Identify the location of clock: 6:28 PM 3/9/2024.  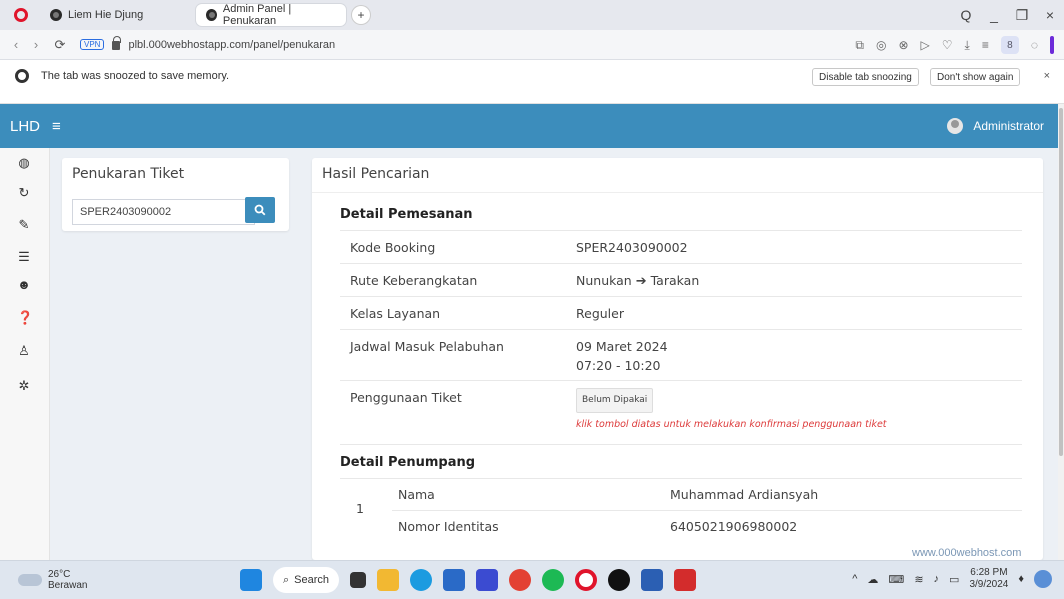
(988, 579).